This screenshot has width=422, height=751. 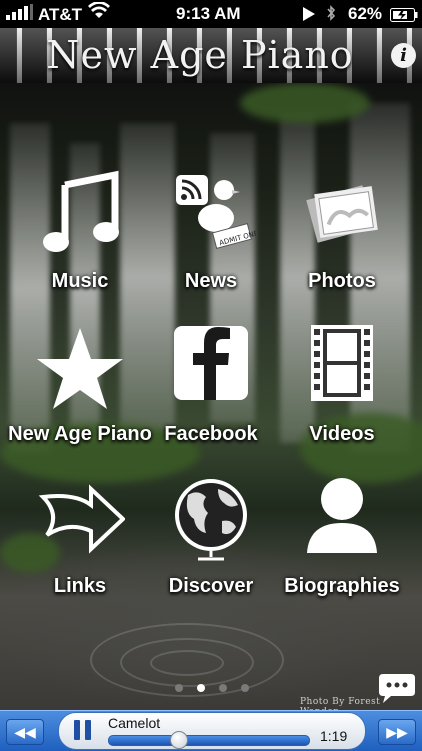 What do you see at coordinates (80, 586) in the screenshot?
I see `links-label: Links` at bounding box center [80, 586].